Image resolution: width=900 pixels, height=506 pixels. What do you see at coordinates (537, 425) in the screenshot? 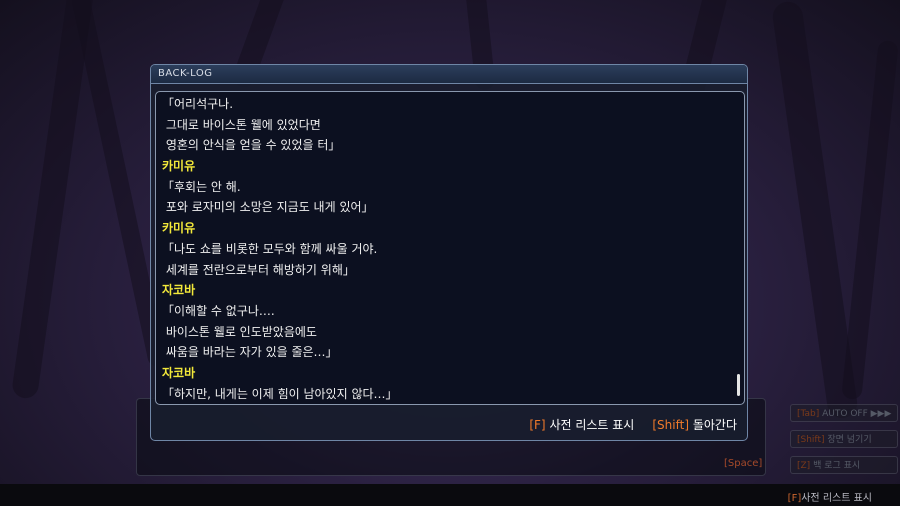
I see `dictionary-key: [F]` at bounding box center [537, 425].